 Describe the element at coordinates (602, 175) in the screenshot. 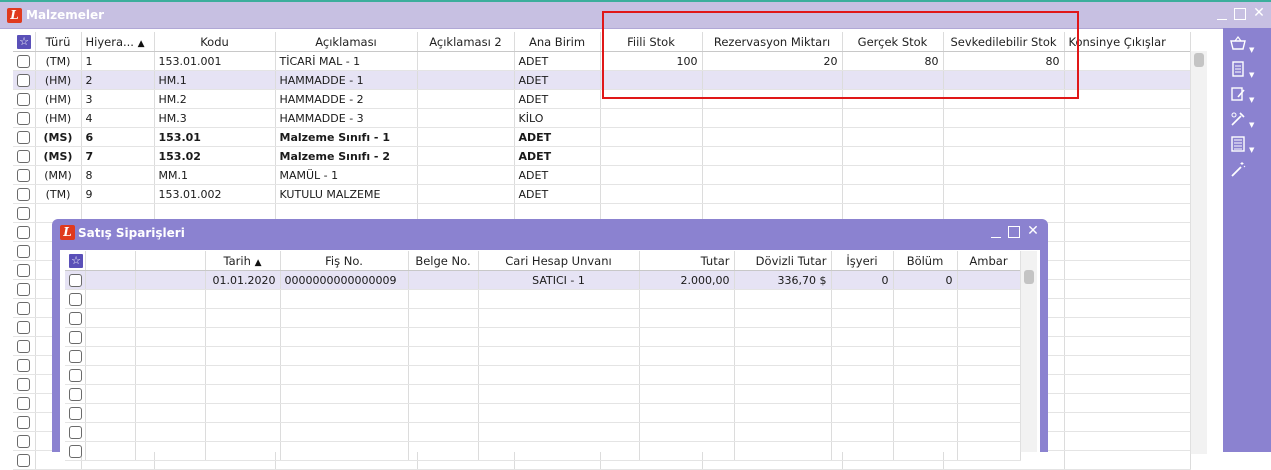

I see `table-row: (MM) 8 MM.1 MAMÜL - 1 ADET` at that location.